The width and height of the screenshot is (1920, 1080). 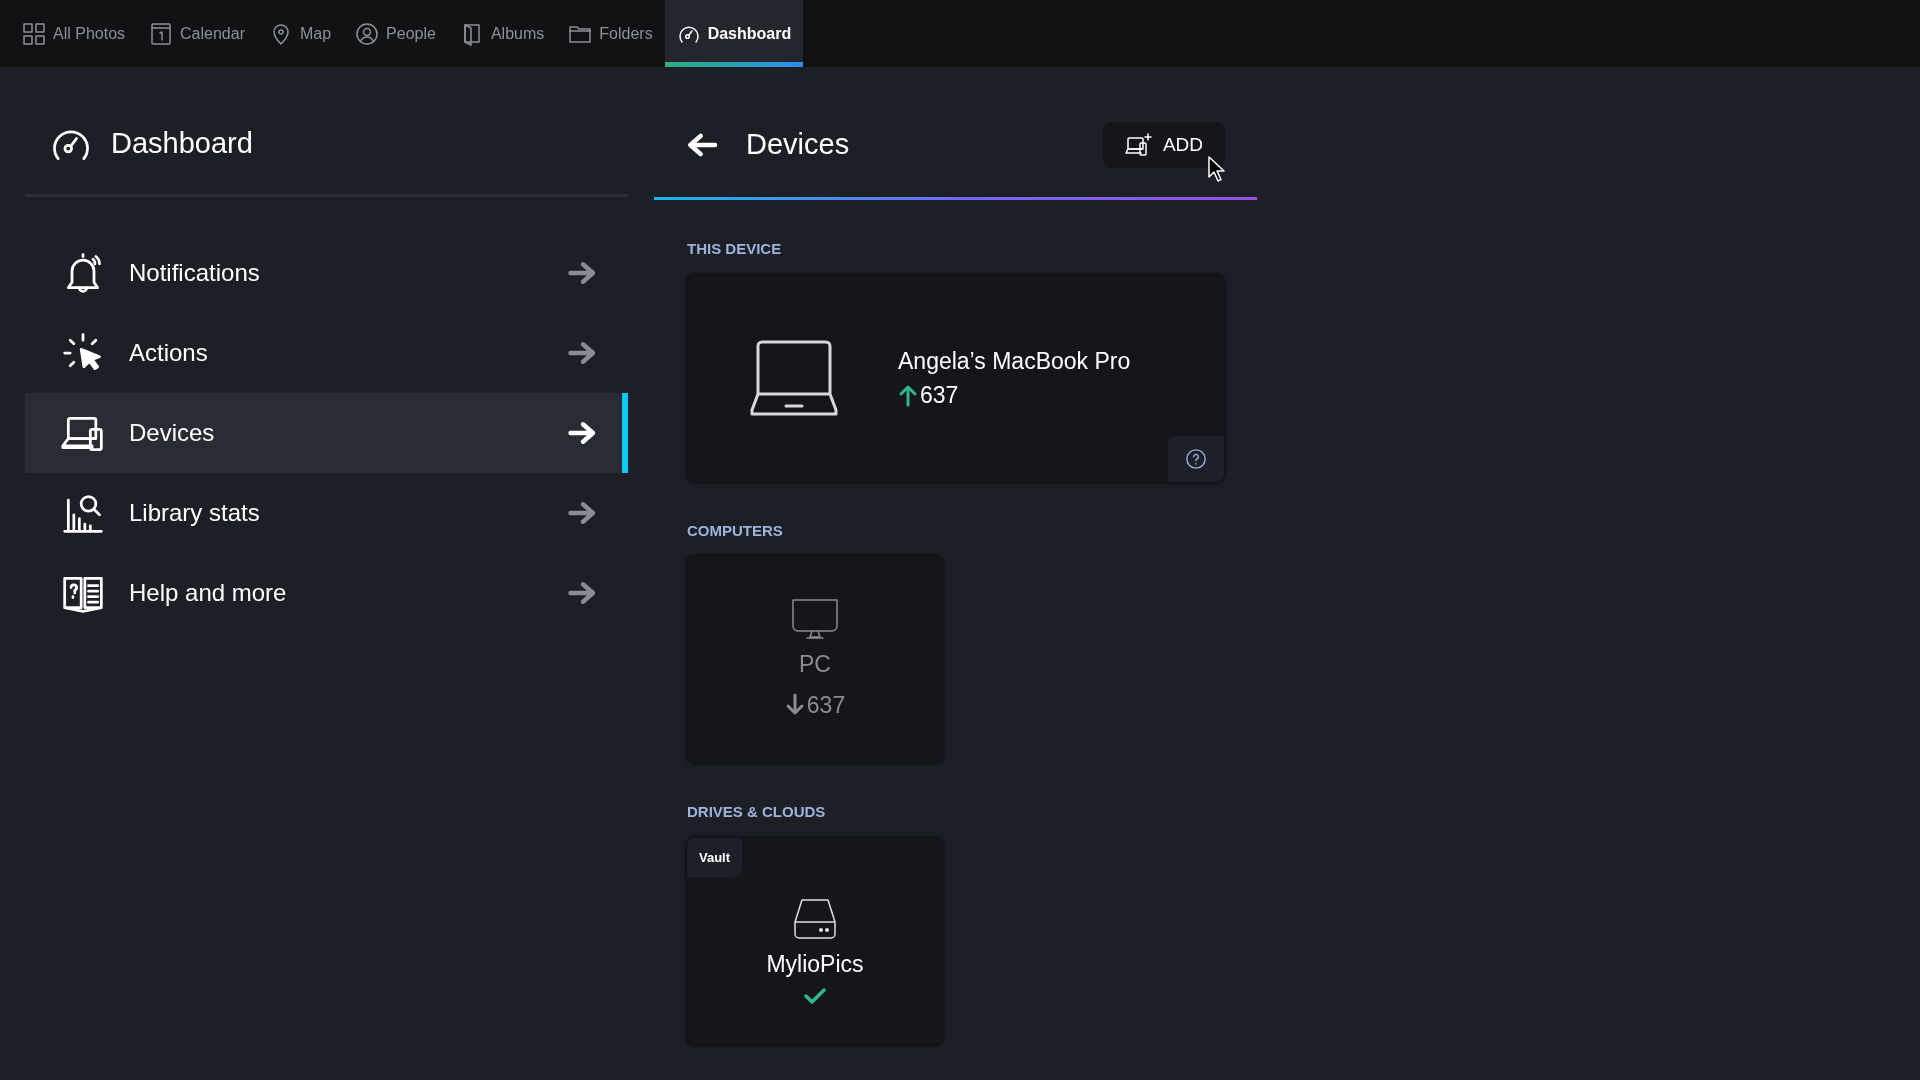 I want to click on device-card: PC 637, so click(x=815, y=659).